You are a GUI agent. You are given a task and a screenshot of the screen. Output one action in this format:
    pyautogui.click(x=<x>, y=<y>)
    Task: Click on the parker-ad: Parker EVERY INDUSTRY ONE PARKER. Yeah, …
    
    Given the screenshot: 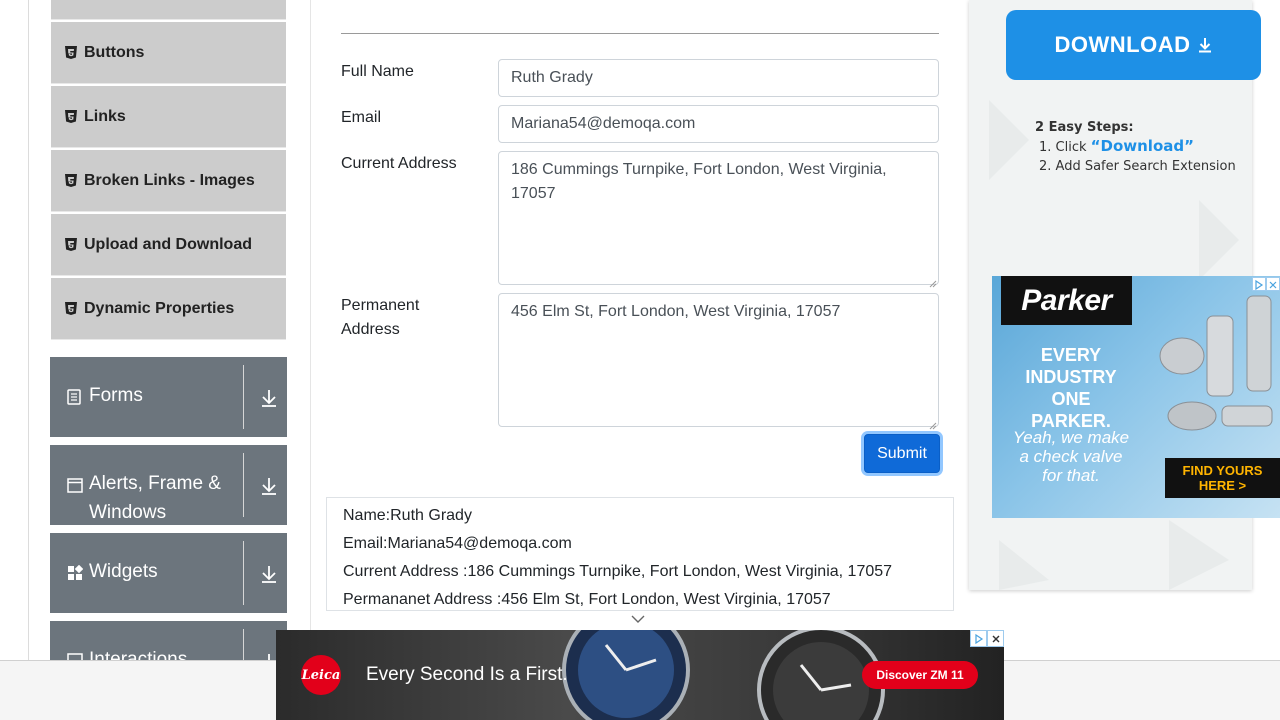 What is the action you would take?
    pyautogui.click(x=1136, y=397)
    